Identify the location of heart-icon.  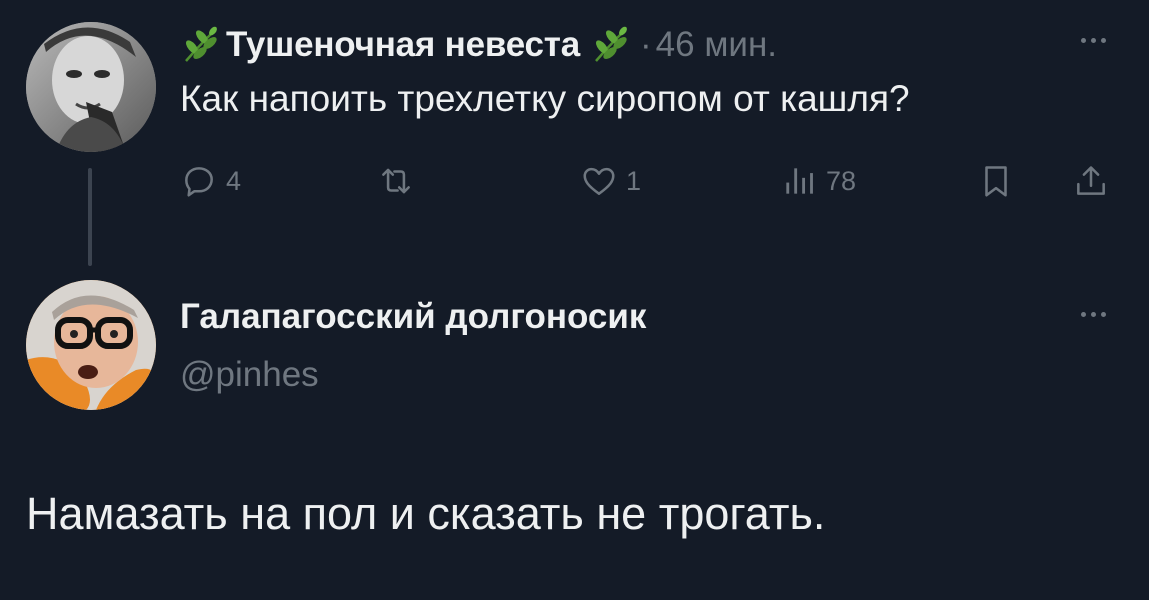
(599, 181).